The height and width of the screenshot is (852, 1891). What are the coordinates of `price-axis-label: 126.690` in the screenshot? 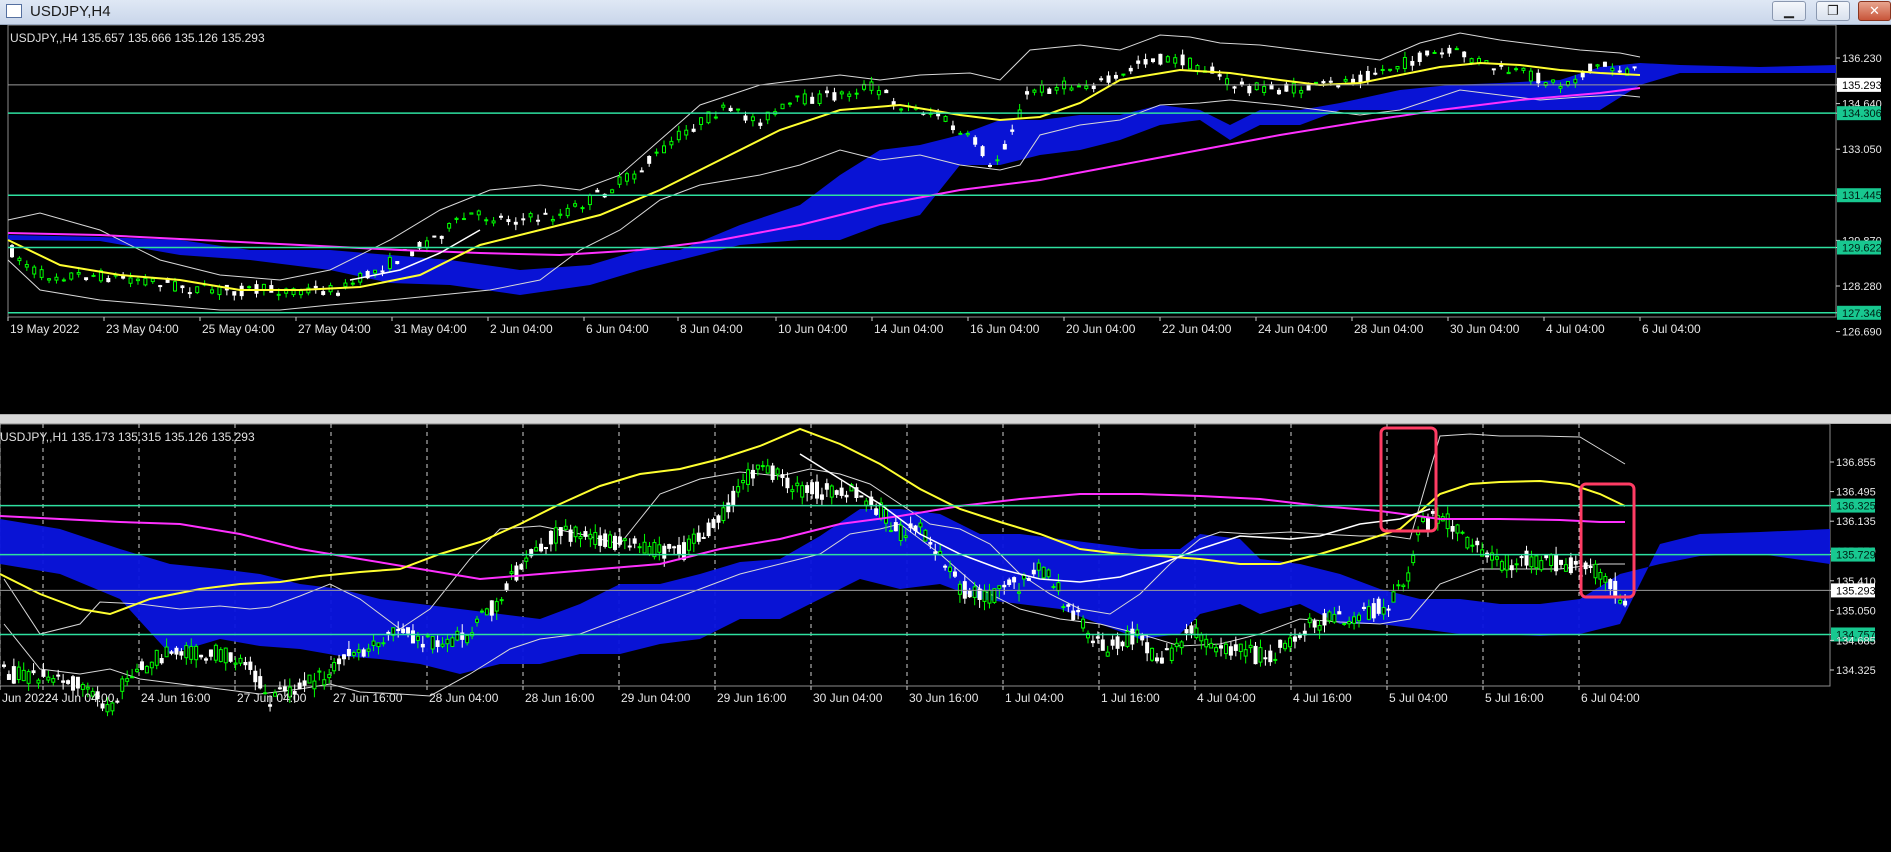 It's located at (1862, 333).